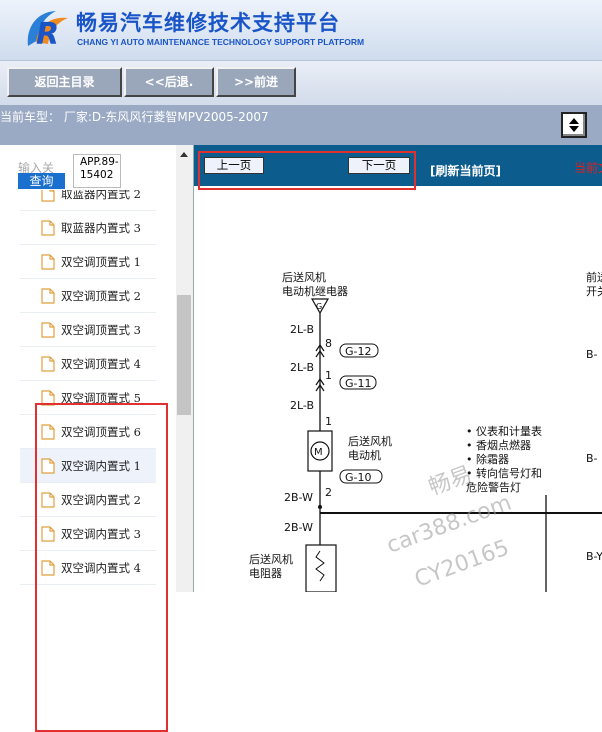  What do you see at coordinates (302, 329) in the screenshot?
I see `wire-label-a: 2L-B` at bounding box center [302, 329].